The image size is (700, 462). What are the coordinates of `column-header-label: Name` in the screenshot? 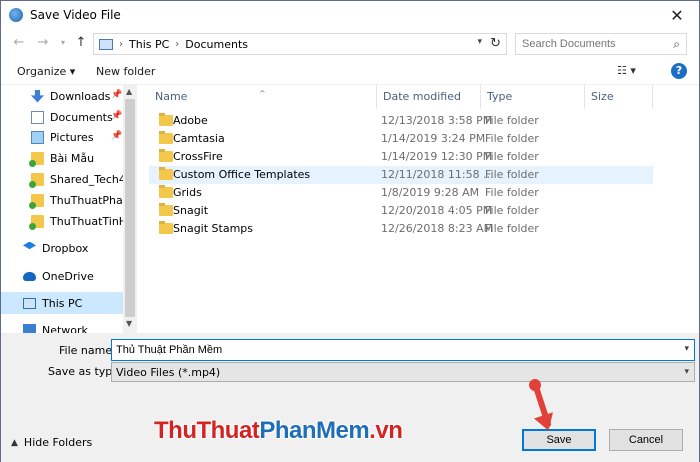 It's located at (171, 96).